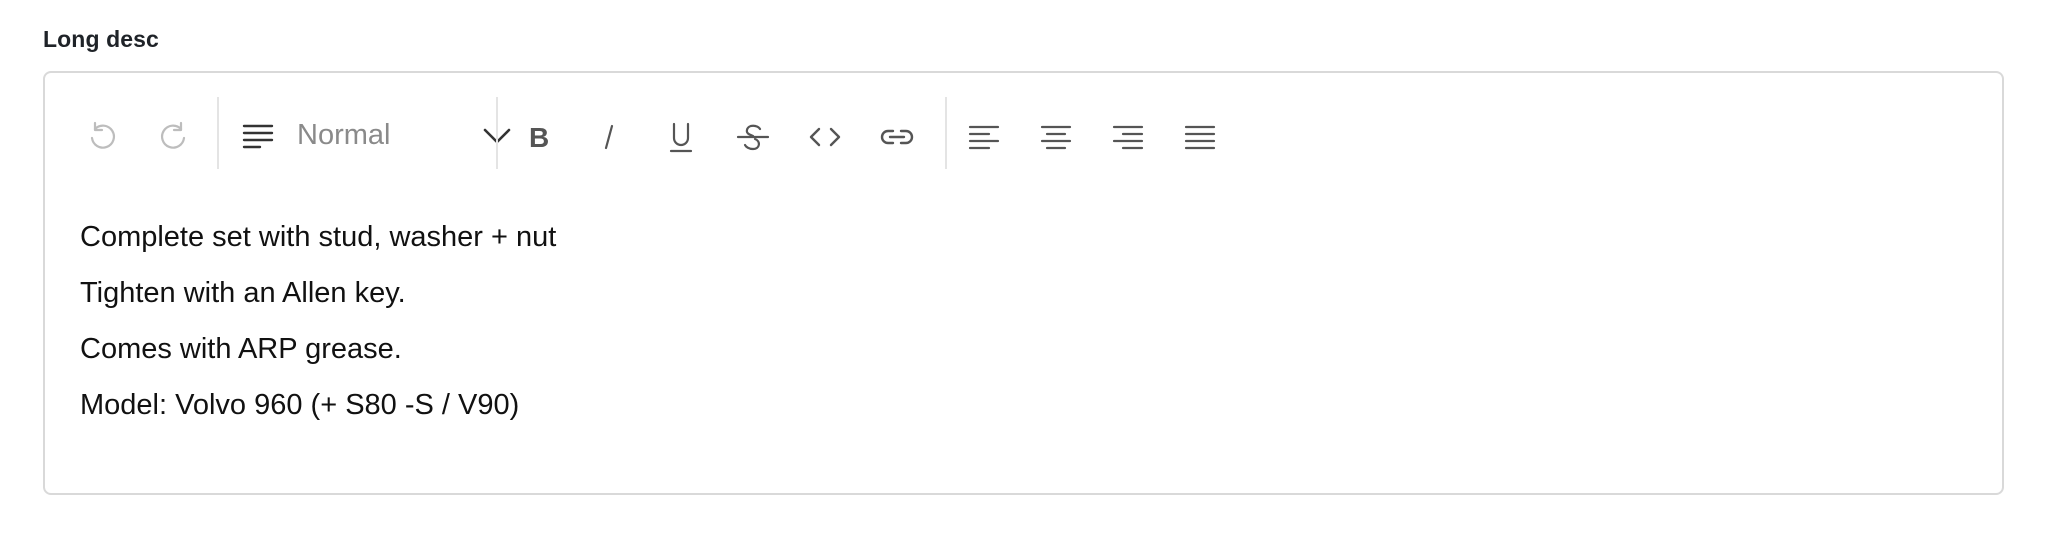 The image size is (2050, 538). I want to click on align-center-button, so click(1056, 137).